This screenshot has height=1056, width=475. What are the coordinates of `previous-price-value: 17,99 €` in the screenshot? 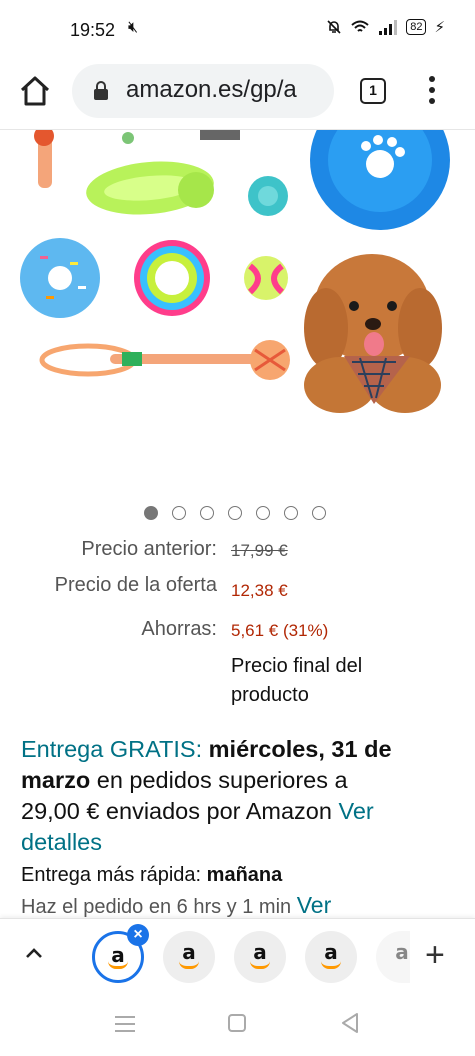 It's located at (259, 550).